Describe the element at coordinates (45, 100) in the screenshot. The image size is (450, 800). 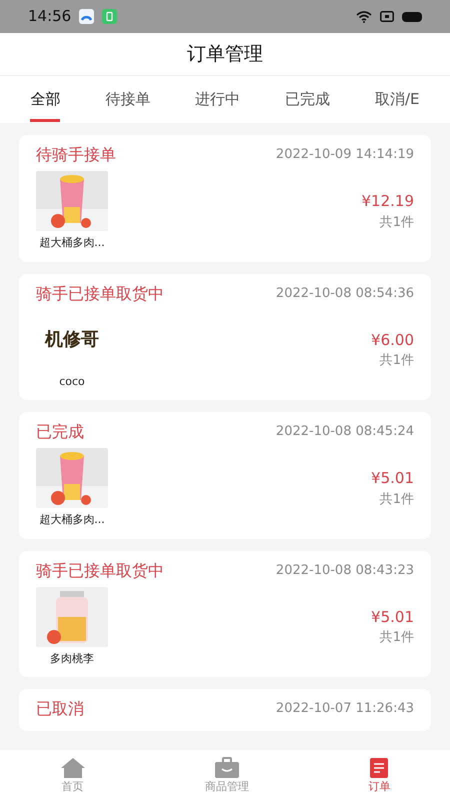
I see `tab: 全部` at that location.